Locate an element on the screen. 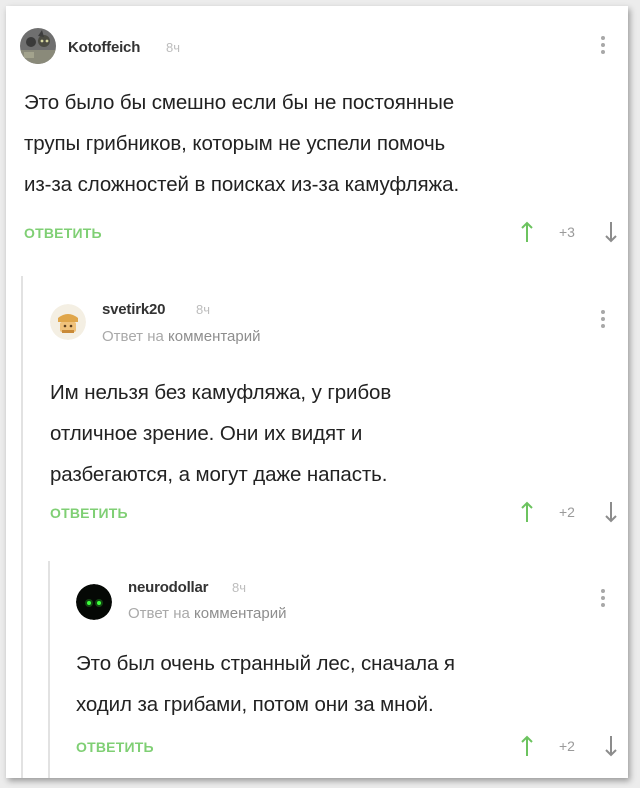  comment-line: Это было бы смешно если бы не постоянные is located at coordinates (239, 102).